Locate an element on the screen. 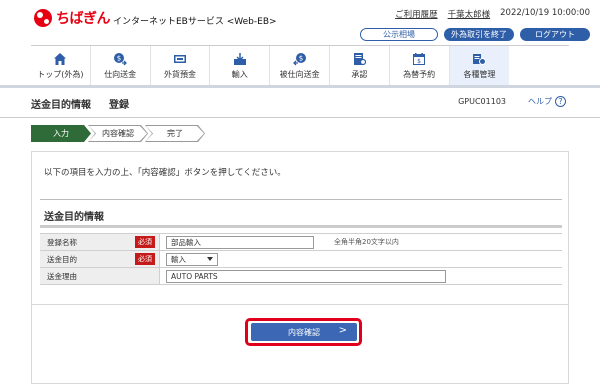 This screenshot has width=600, height=384. bank-name: ちばぎん is located at coordinates (83, 19).